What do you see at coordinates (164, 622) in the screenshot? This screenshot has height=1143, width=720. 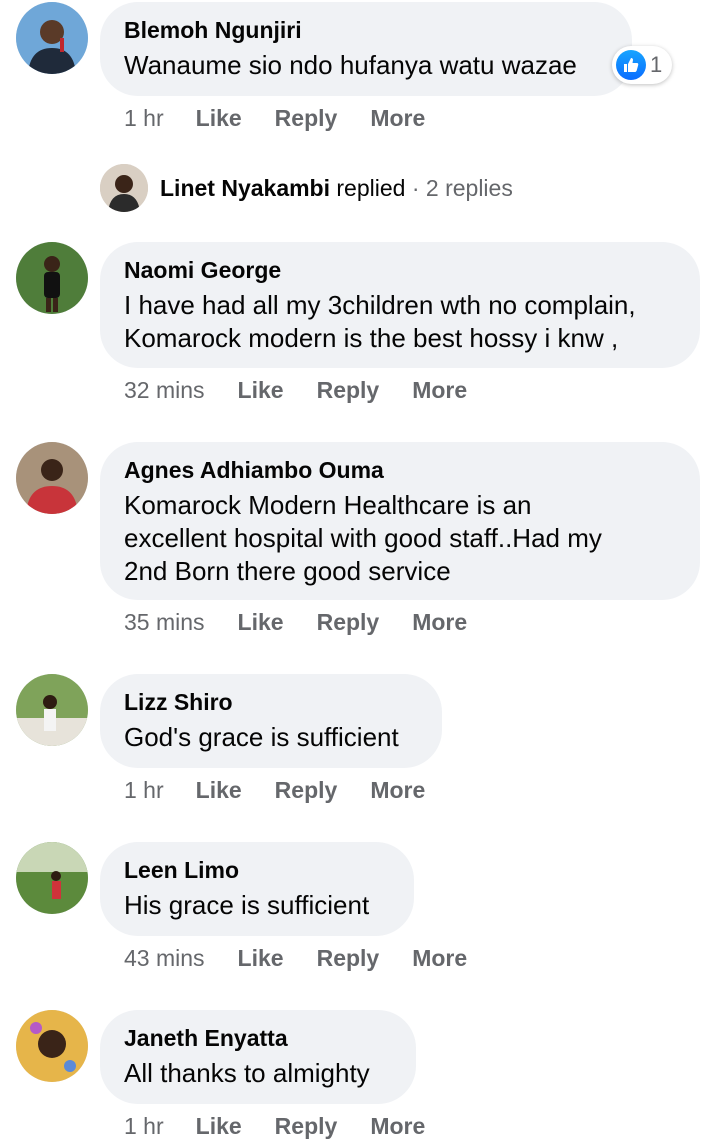 I see `comment-time: 35 mins` at bounding box center [164, 622].